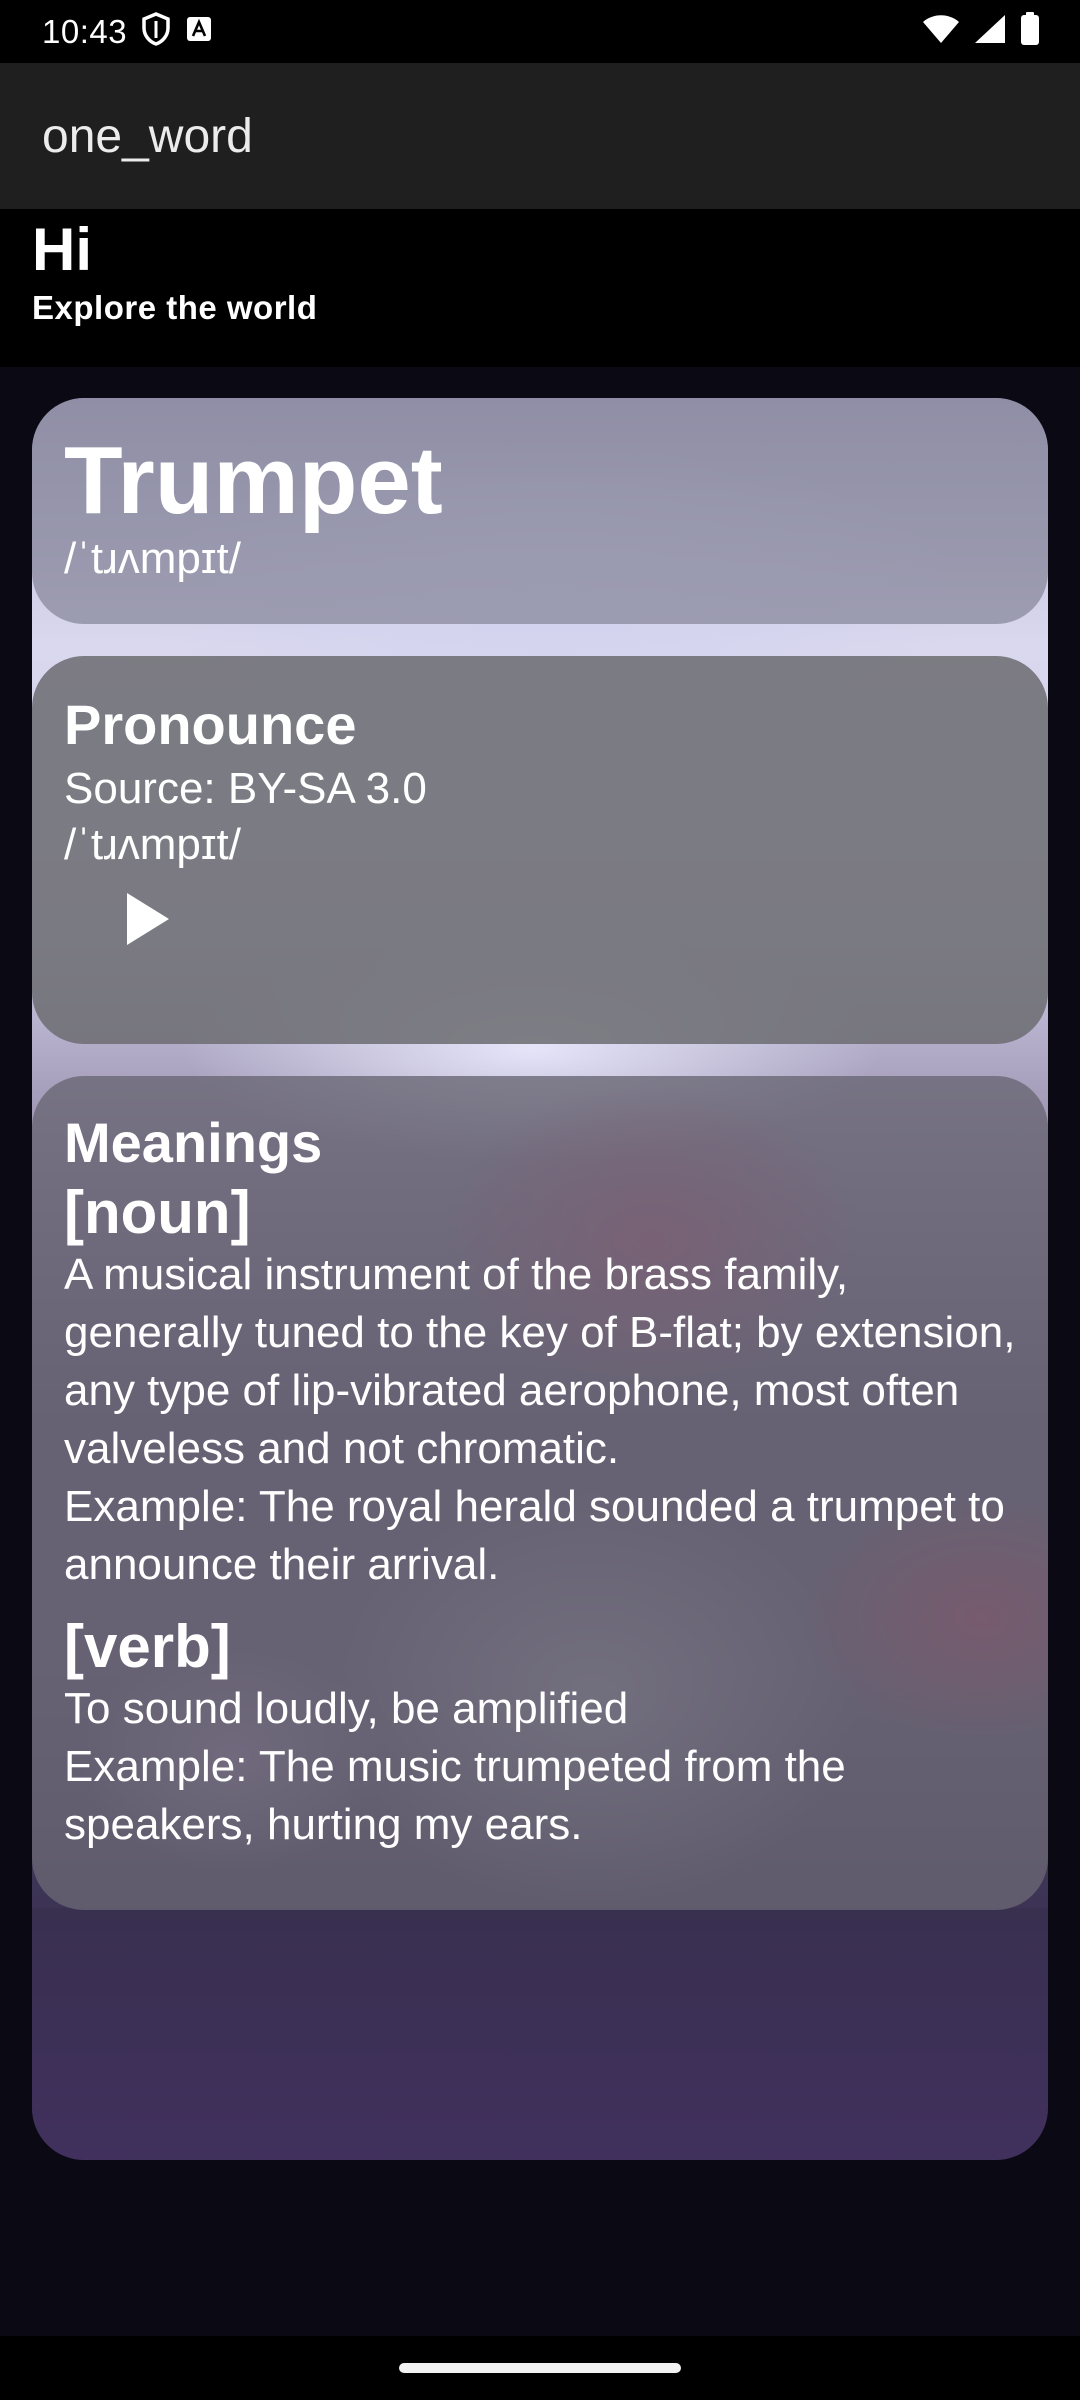  I want to click on word-title: Trumpet, so click(253, 480).